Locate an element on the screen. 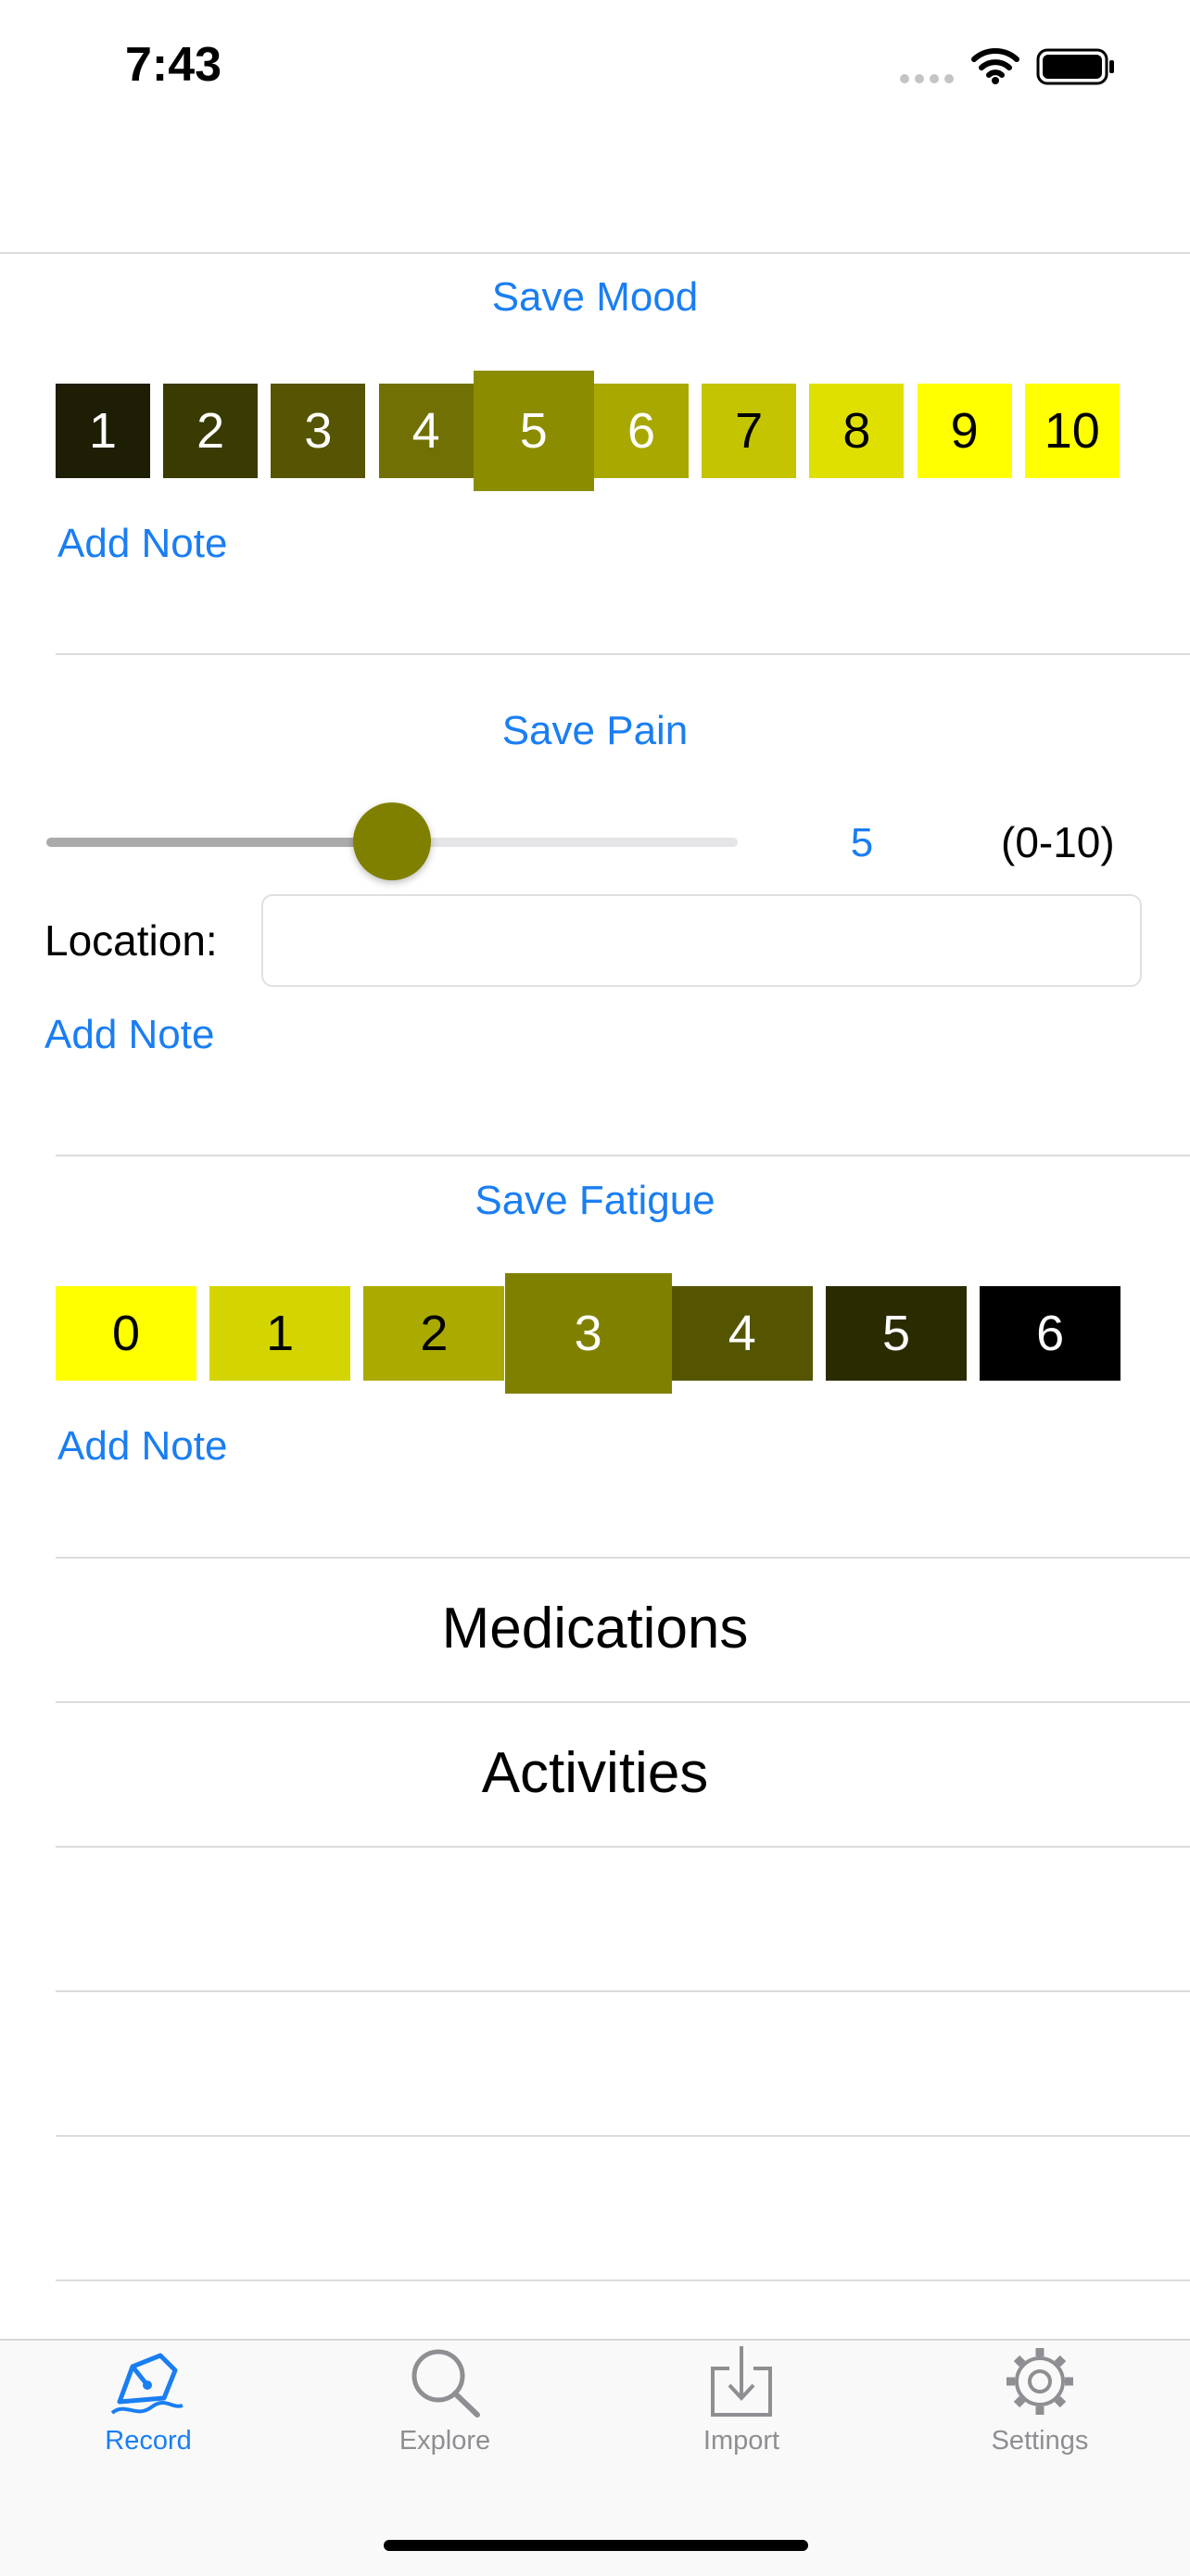 This screenshot has width=1190, height=2576. search-icon is located at coordinates (445, 2381).